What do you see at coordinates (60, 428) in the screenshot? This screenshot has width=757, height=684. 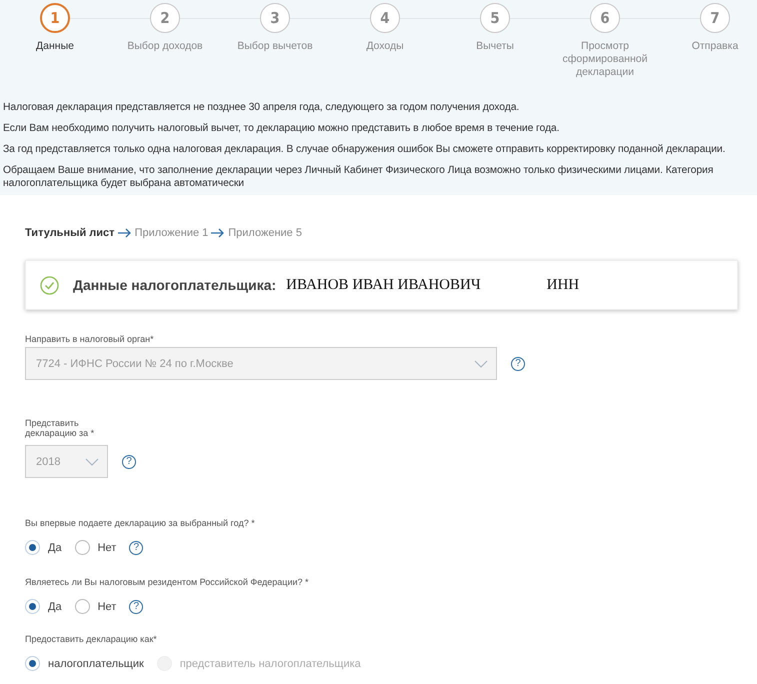 I see `field-label: Представить декларацию за *` at bounding box center [60, 428].